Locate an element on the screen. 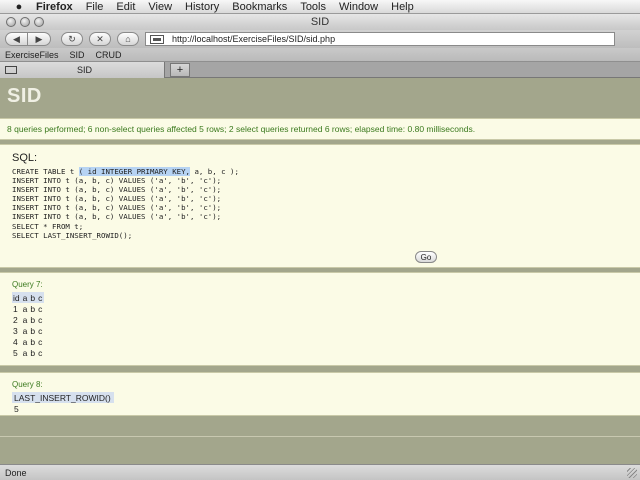  back-button: ◀ is located at coordinates (16, 39).